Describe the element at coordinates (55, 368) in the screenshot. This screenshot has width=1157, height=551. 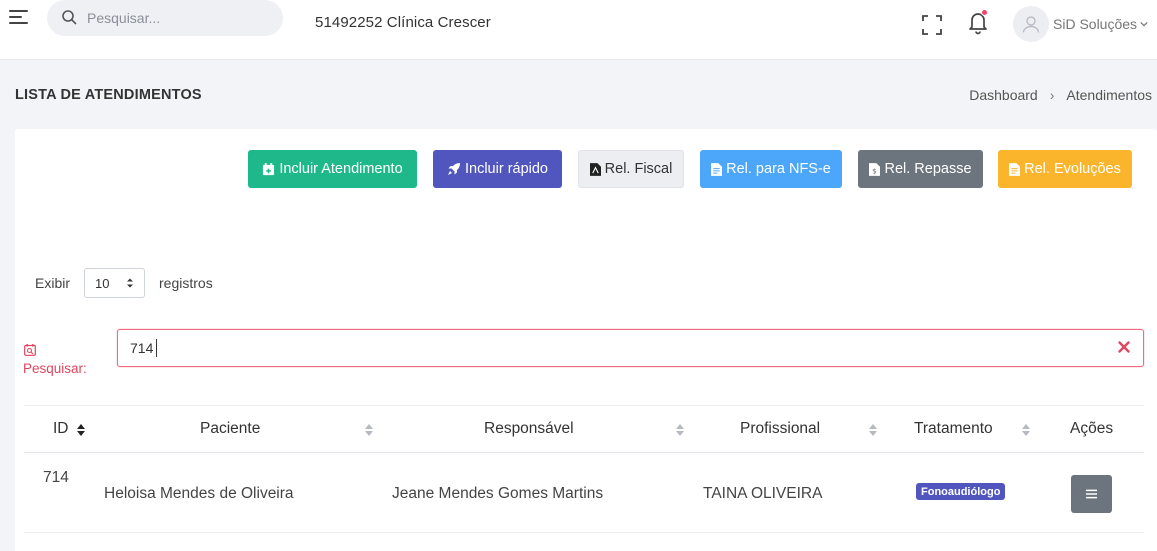
I see `filter-label: Pesquisar:` at that location.